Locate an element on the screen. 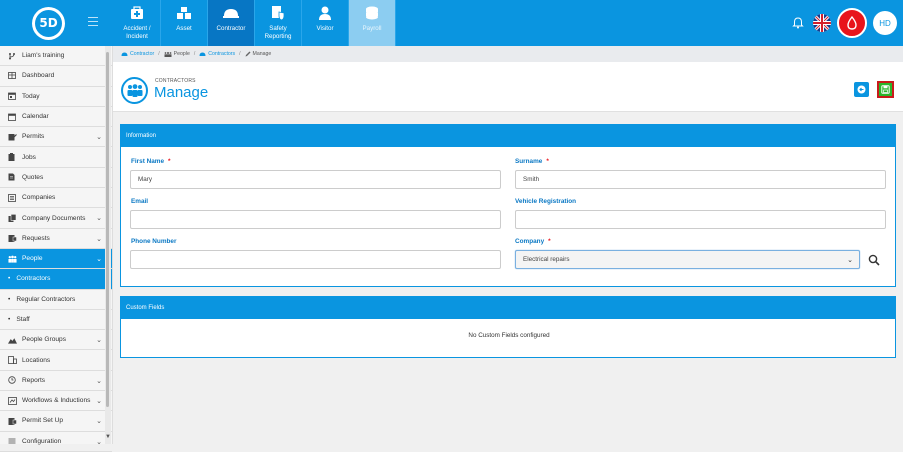 The height and width of the screenshot is (452, 903). sidebar-item-label: Permit Set Up is located at coordinates (43, 421).